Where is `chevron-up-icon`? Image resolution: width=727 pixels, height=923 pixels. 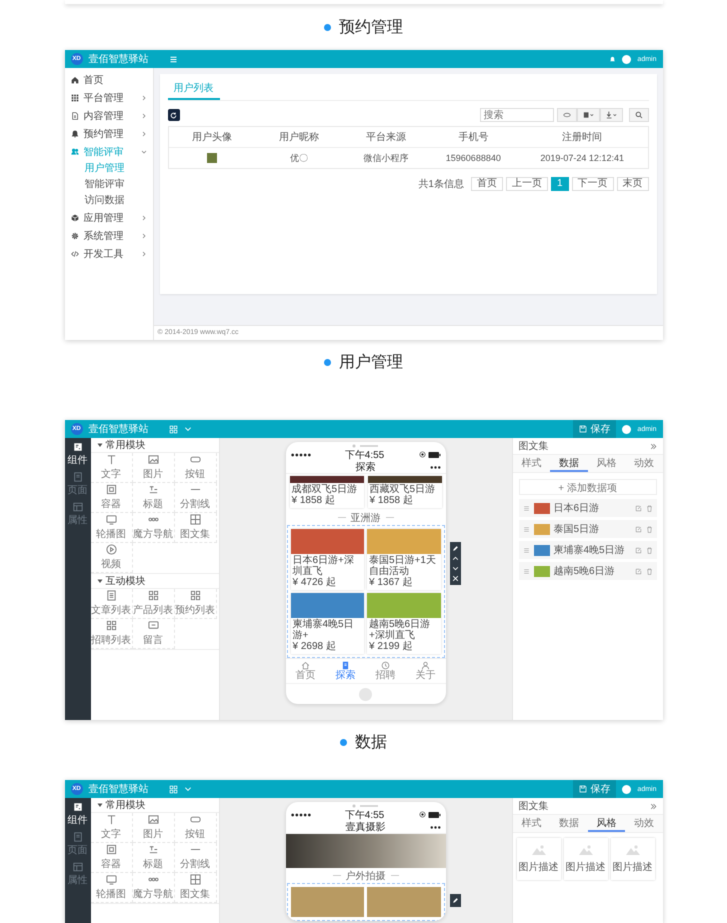 chevron-up-icon is located at coordinates (455, 558).